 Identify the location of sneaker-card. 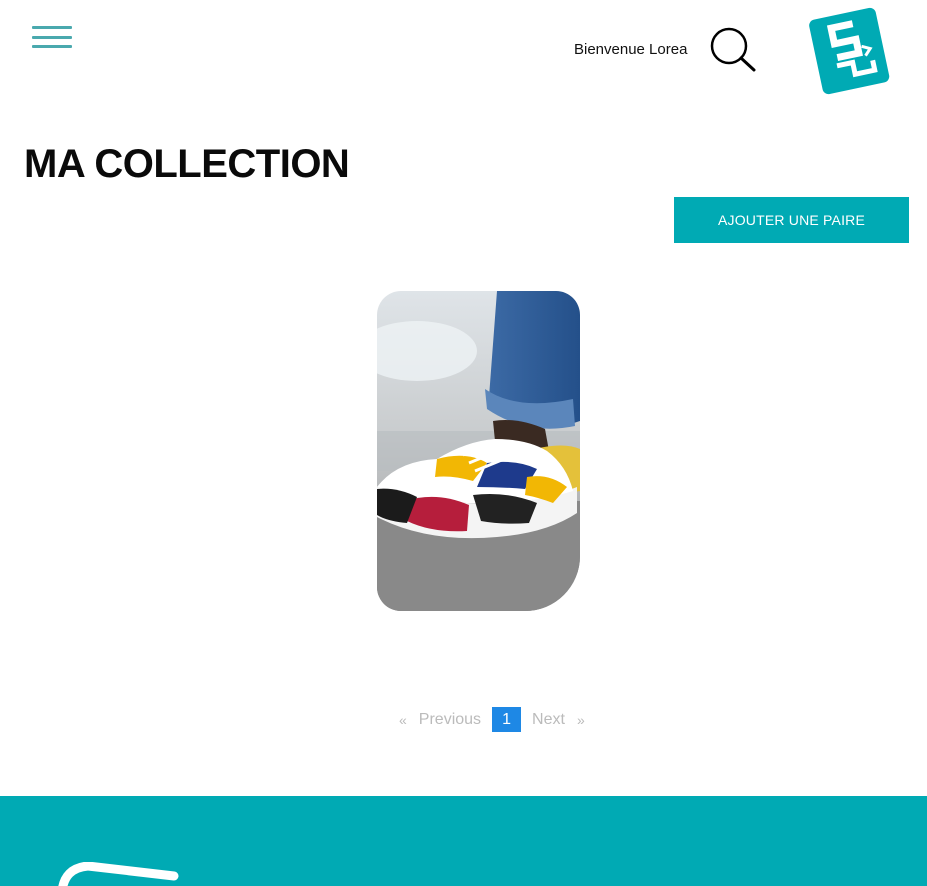
(478, 451).